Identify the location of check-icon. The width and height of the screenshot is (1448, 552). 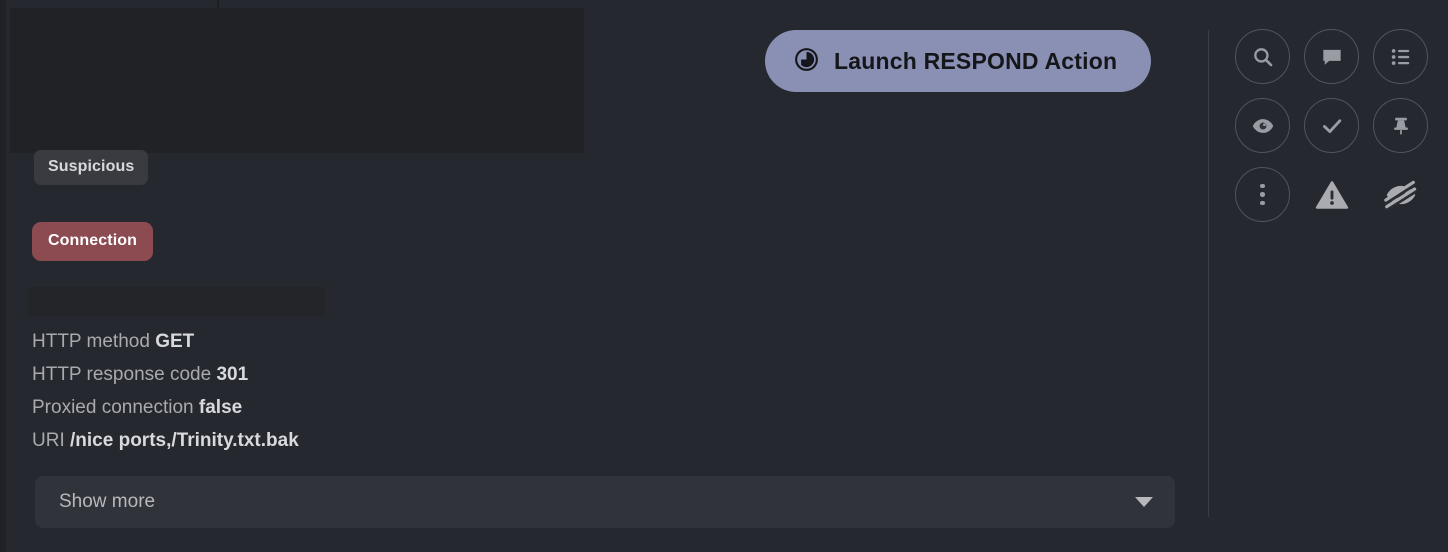
(1331, 125).